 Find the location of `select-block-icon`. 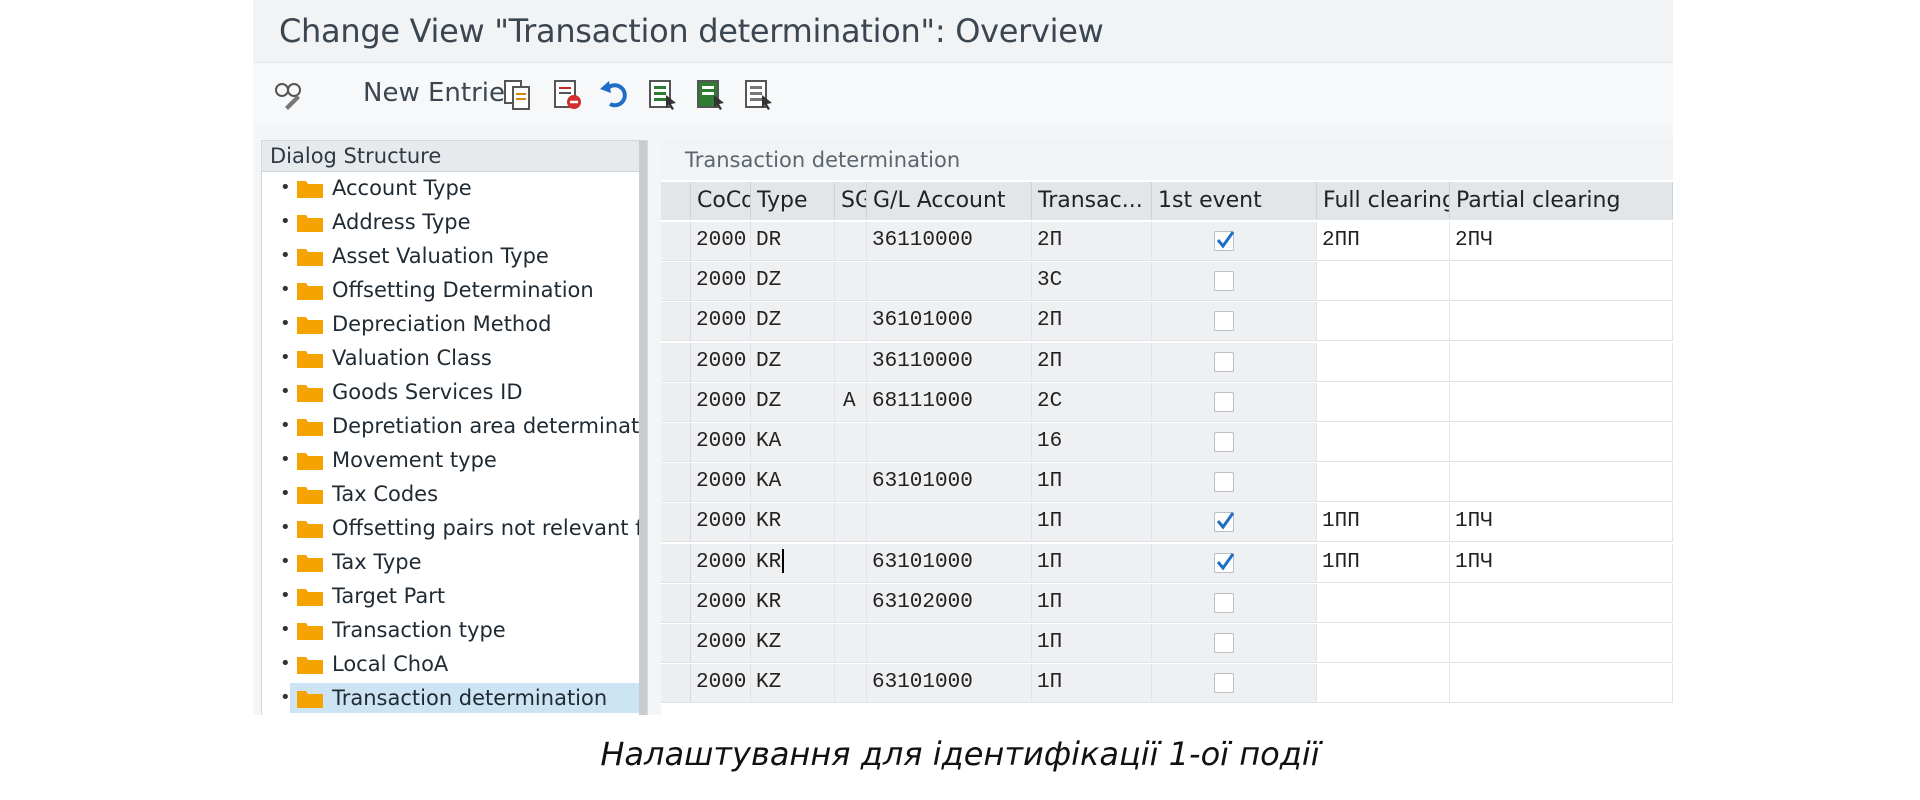

select-block-icon is located at coordinates (711, 94).